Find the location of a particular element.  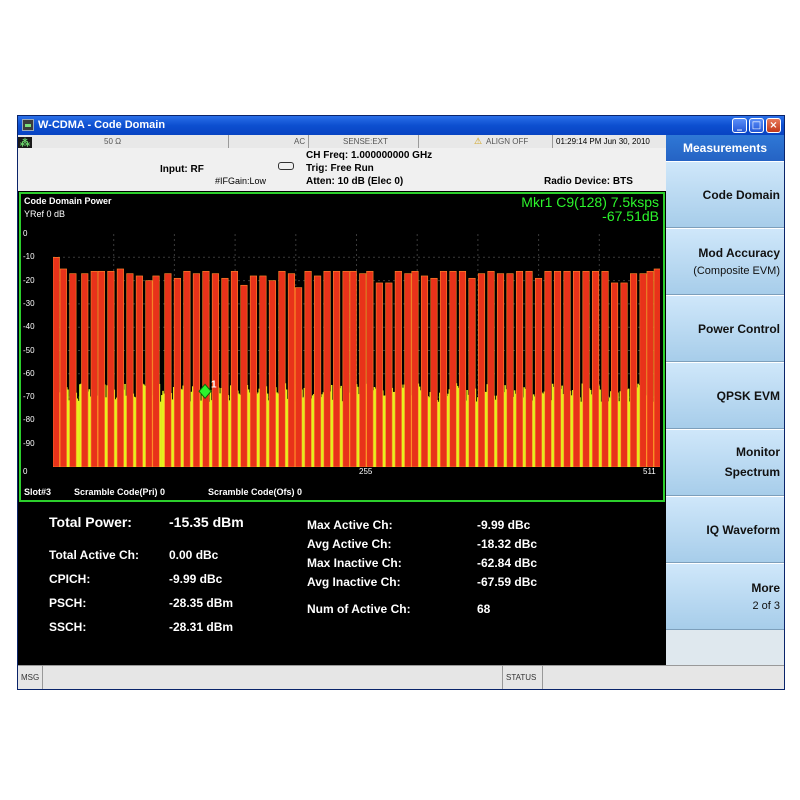

title-bar: W-CDMA - Code Domain _ □ × is located at coordinates (401, 125).